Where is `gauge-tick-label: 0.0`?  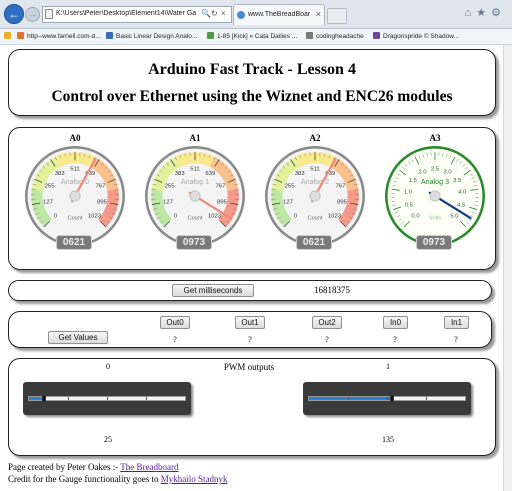 gauge-tick-label: 0.0 is located at coordinates (415, 217).